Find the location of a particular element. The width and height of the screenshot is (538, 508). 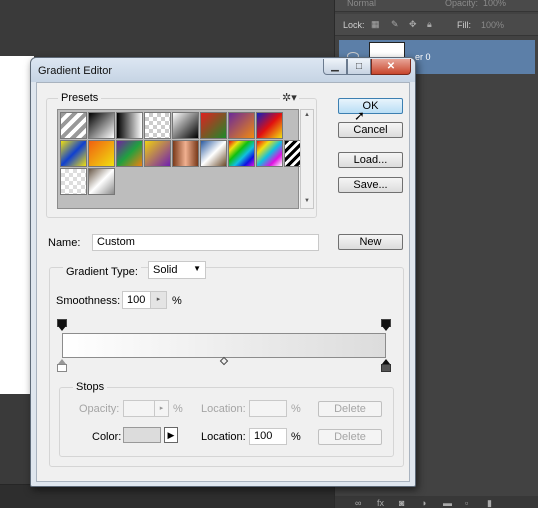

blend-mode-select: Normal is located at coordinates (361, 4).